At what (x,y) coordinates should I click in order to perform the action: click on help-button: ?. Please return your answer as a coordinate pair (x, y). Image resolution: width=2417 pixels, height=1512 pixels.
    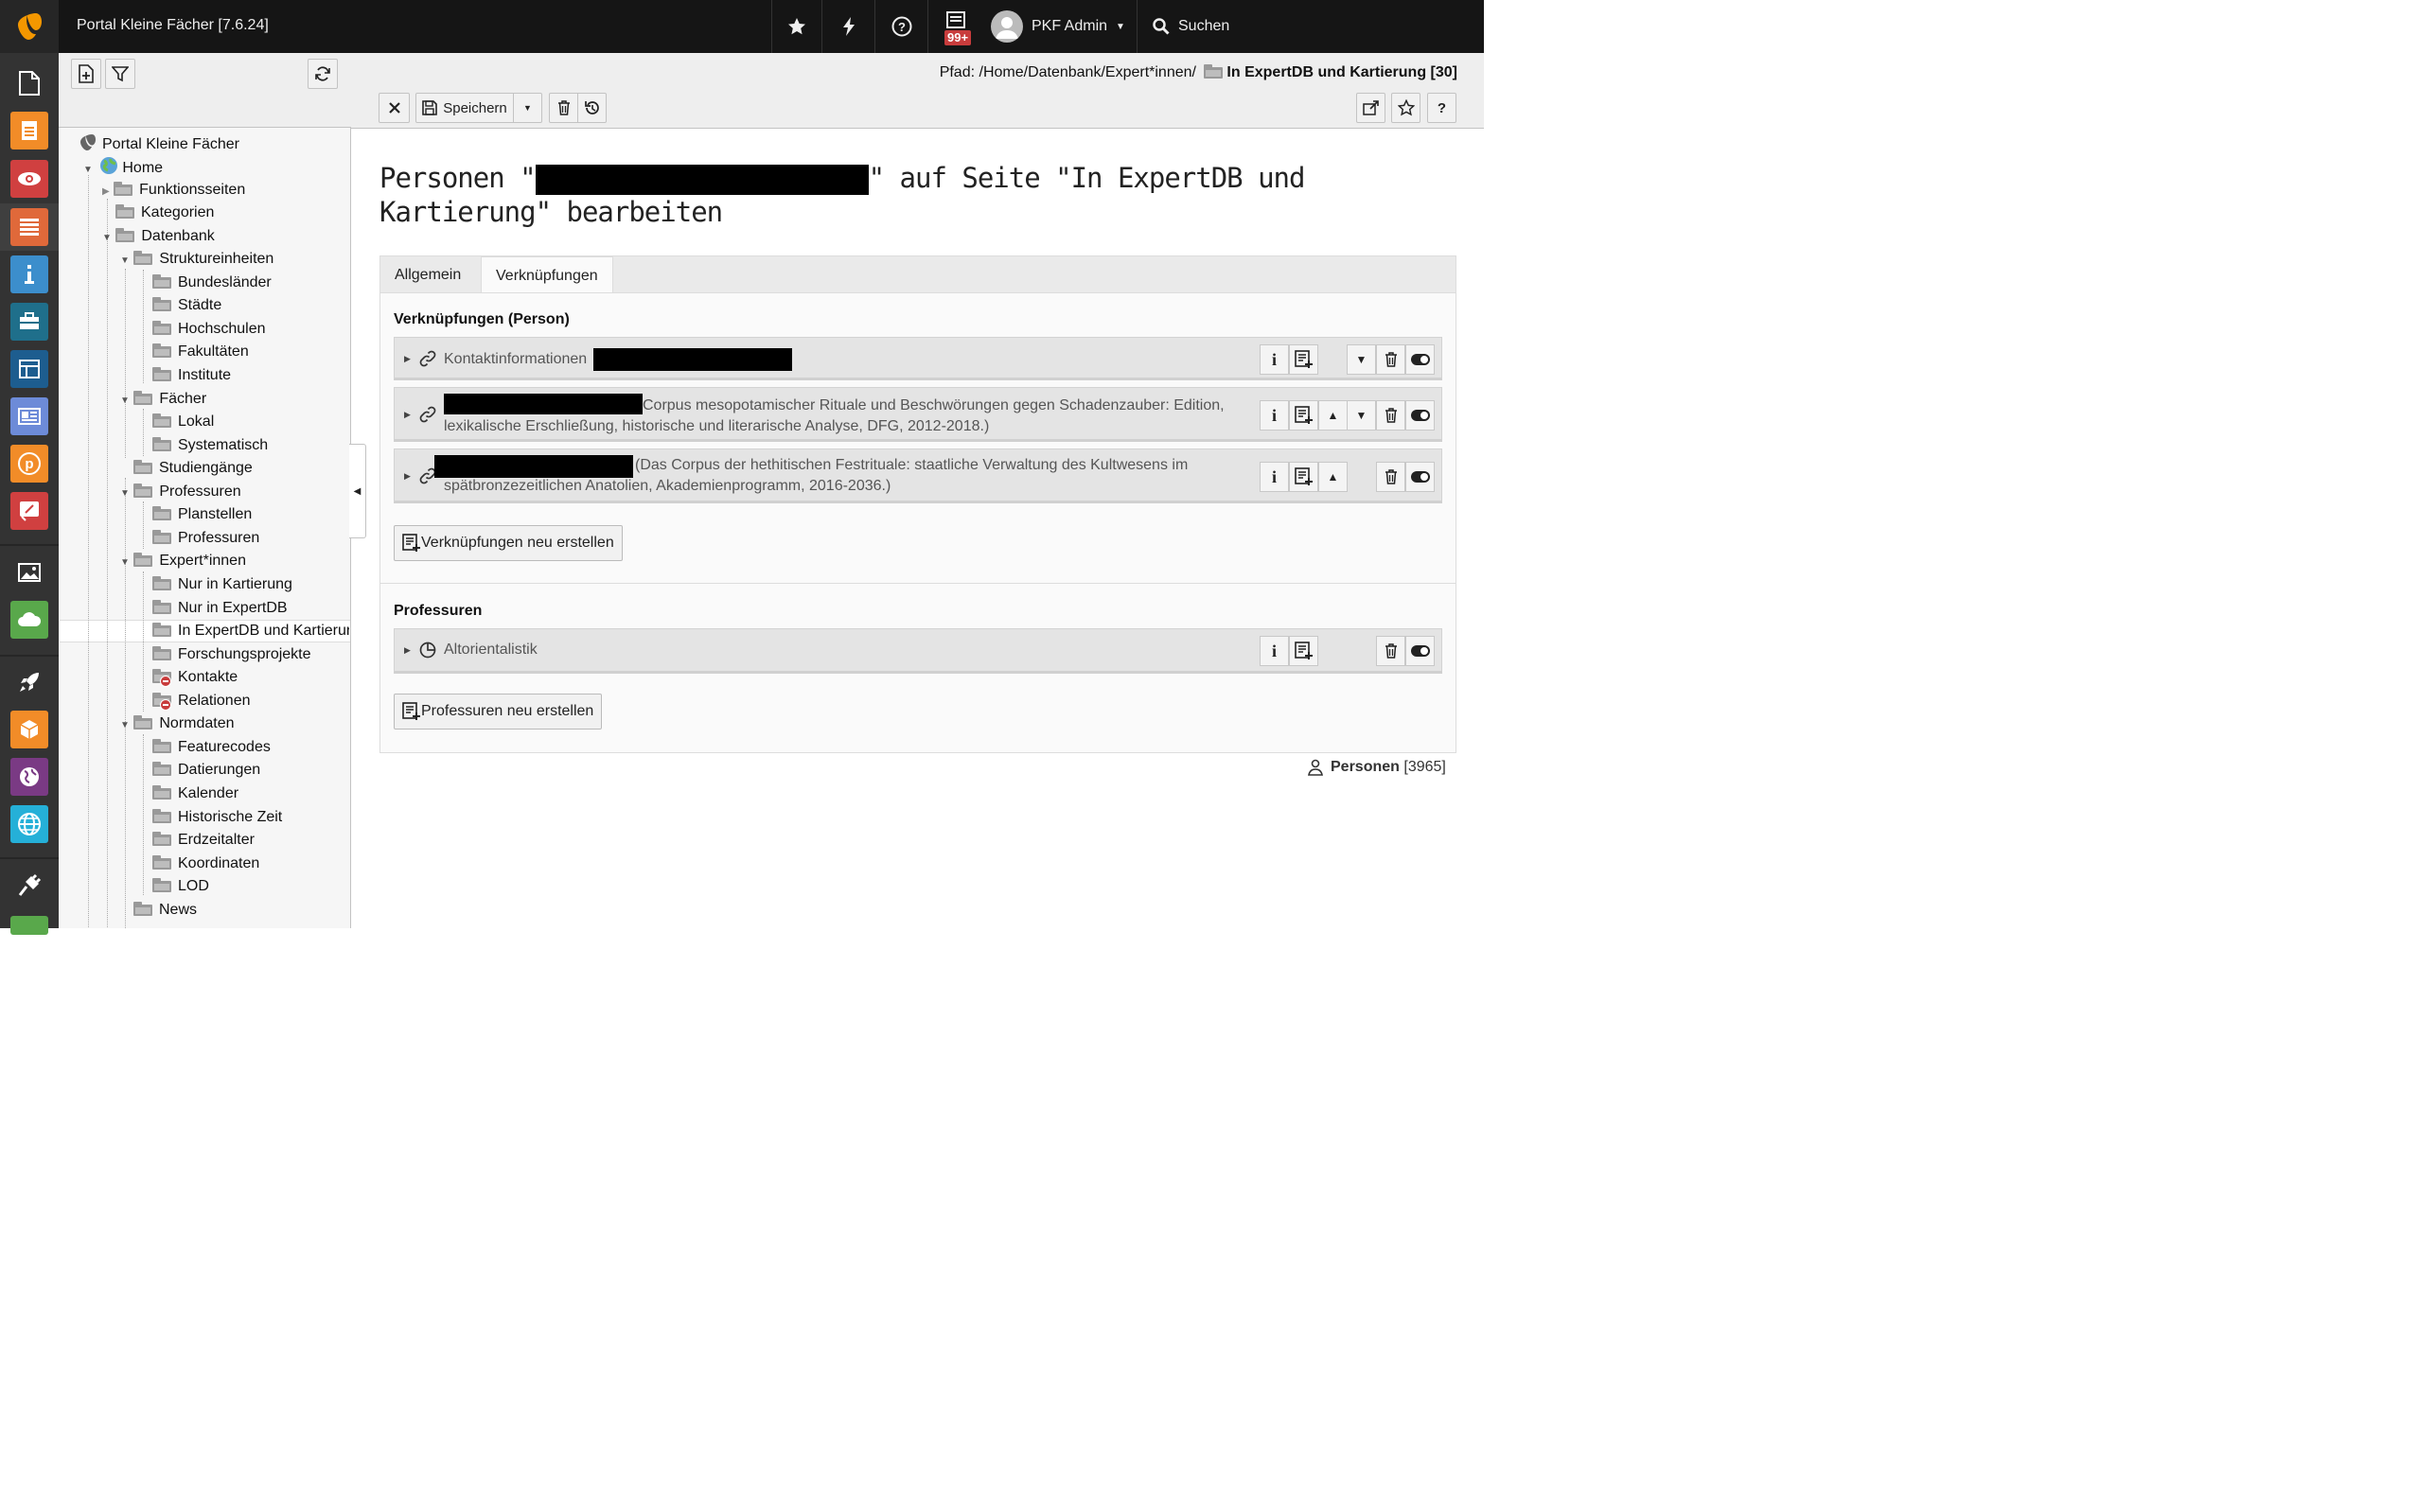
    Looking at the image, I should click on (900, 26).